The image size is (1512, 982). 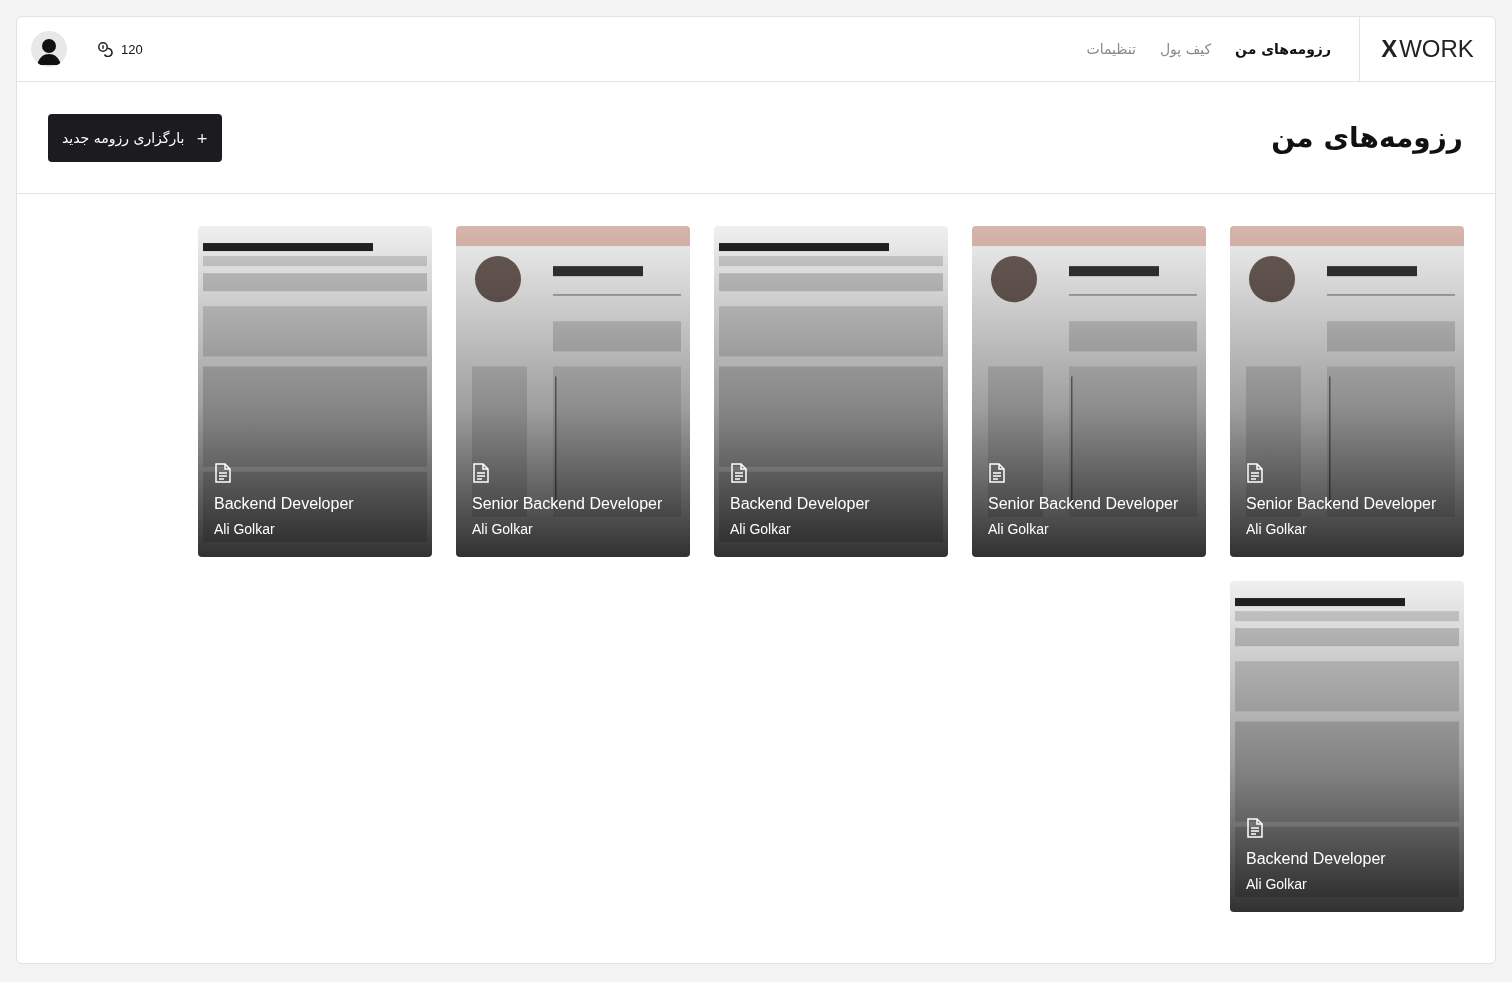 I want to click on upload-button: + بارگزاری رزومه جدید, so click(x=135, y=137).